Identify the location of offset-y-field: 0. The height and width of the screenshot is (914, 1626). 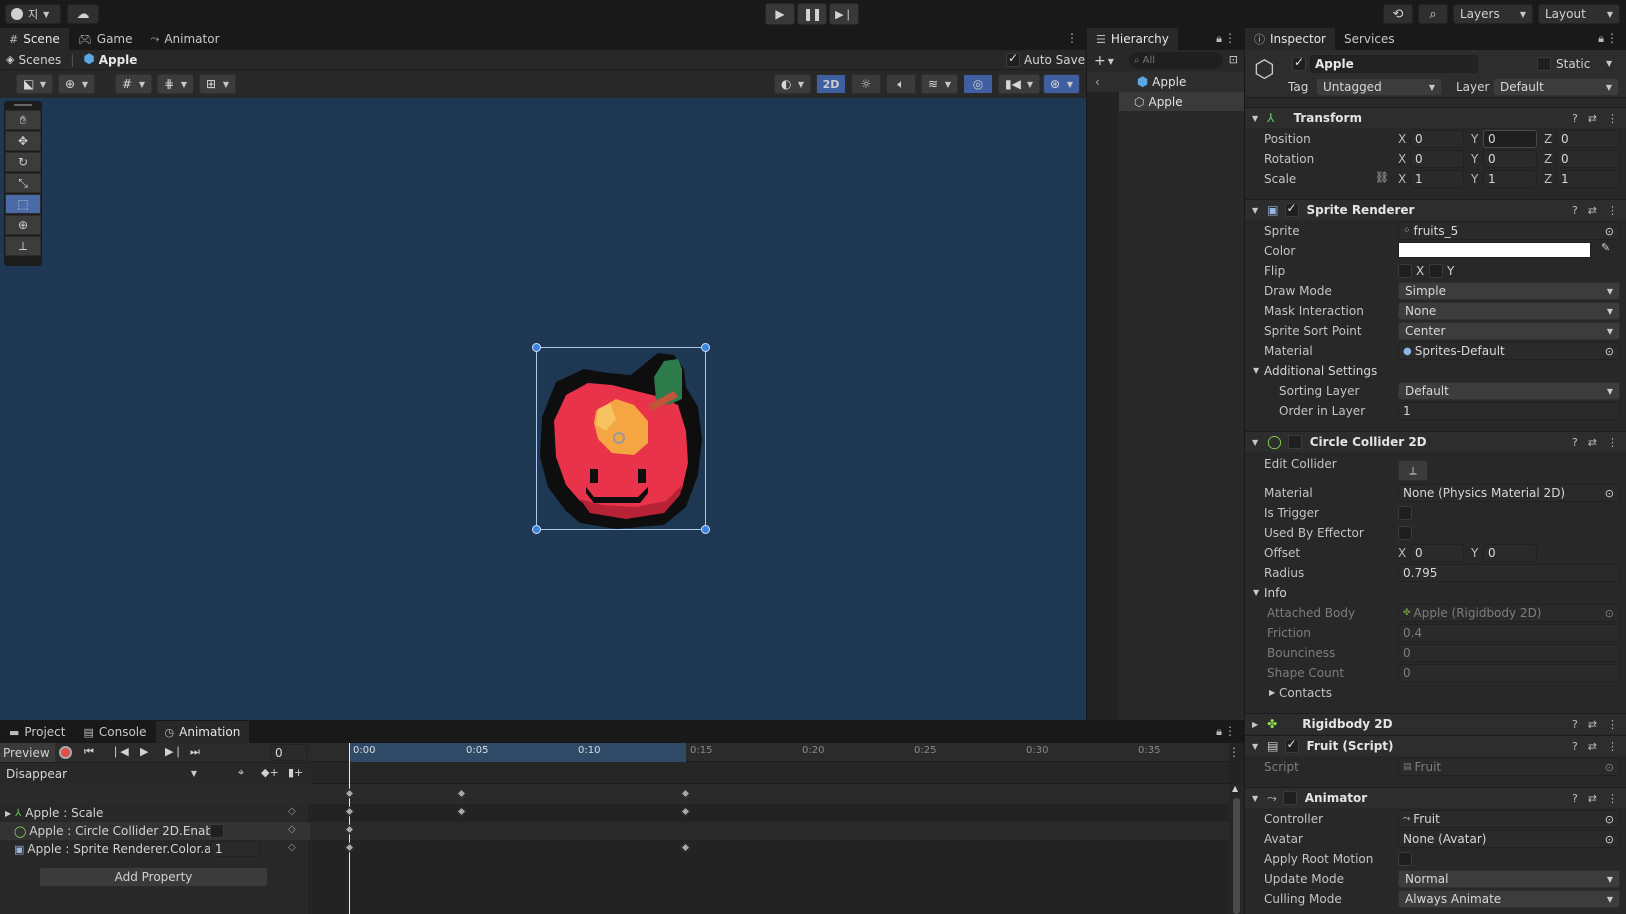
(1510, 553).